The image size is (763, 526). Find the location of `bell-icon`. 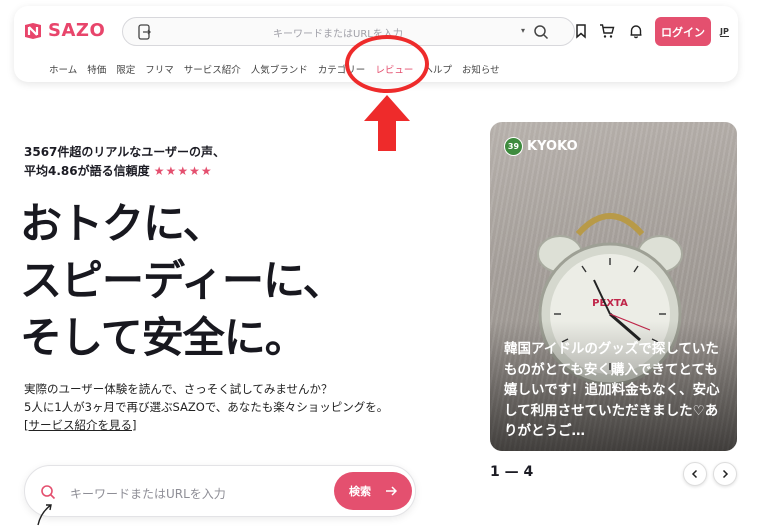

bell-icon is located at coordinates (636, 31).